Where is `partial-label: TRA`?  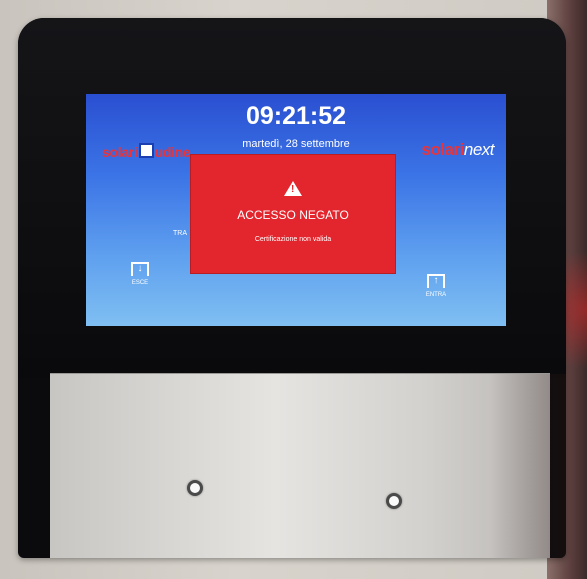
partial-label: TRA is located at coordinates (180, 233).